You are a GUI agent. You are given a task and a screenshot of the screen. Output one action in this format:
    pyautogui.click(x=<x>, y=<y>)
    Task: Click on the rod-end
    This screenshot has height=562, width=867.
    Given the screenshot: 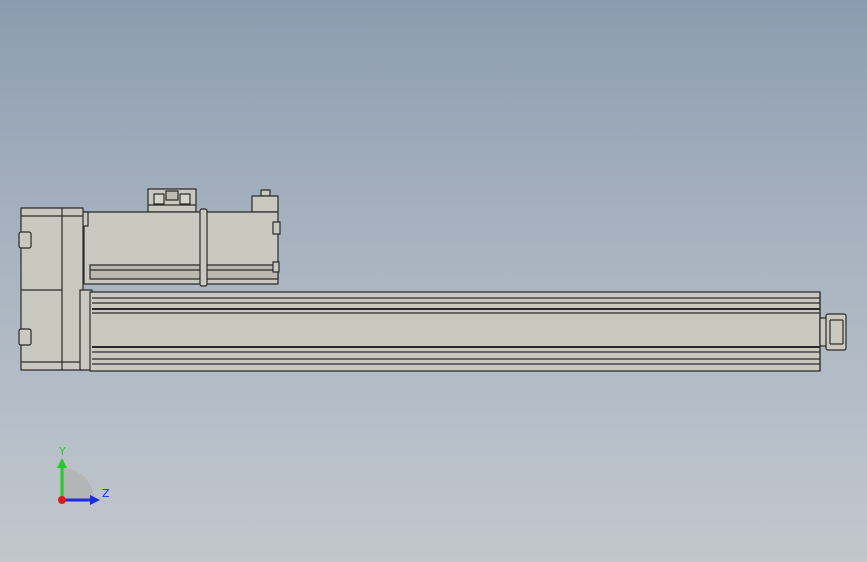 What is the action you would take?
    pyautogui.click(x=833, y=332)
    